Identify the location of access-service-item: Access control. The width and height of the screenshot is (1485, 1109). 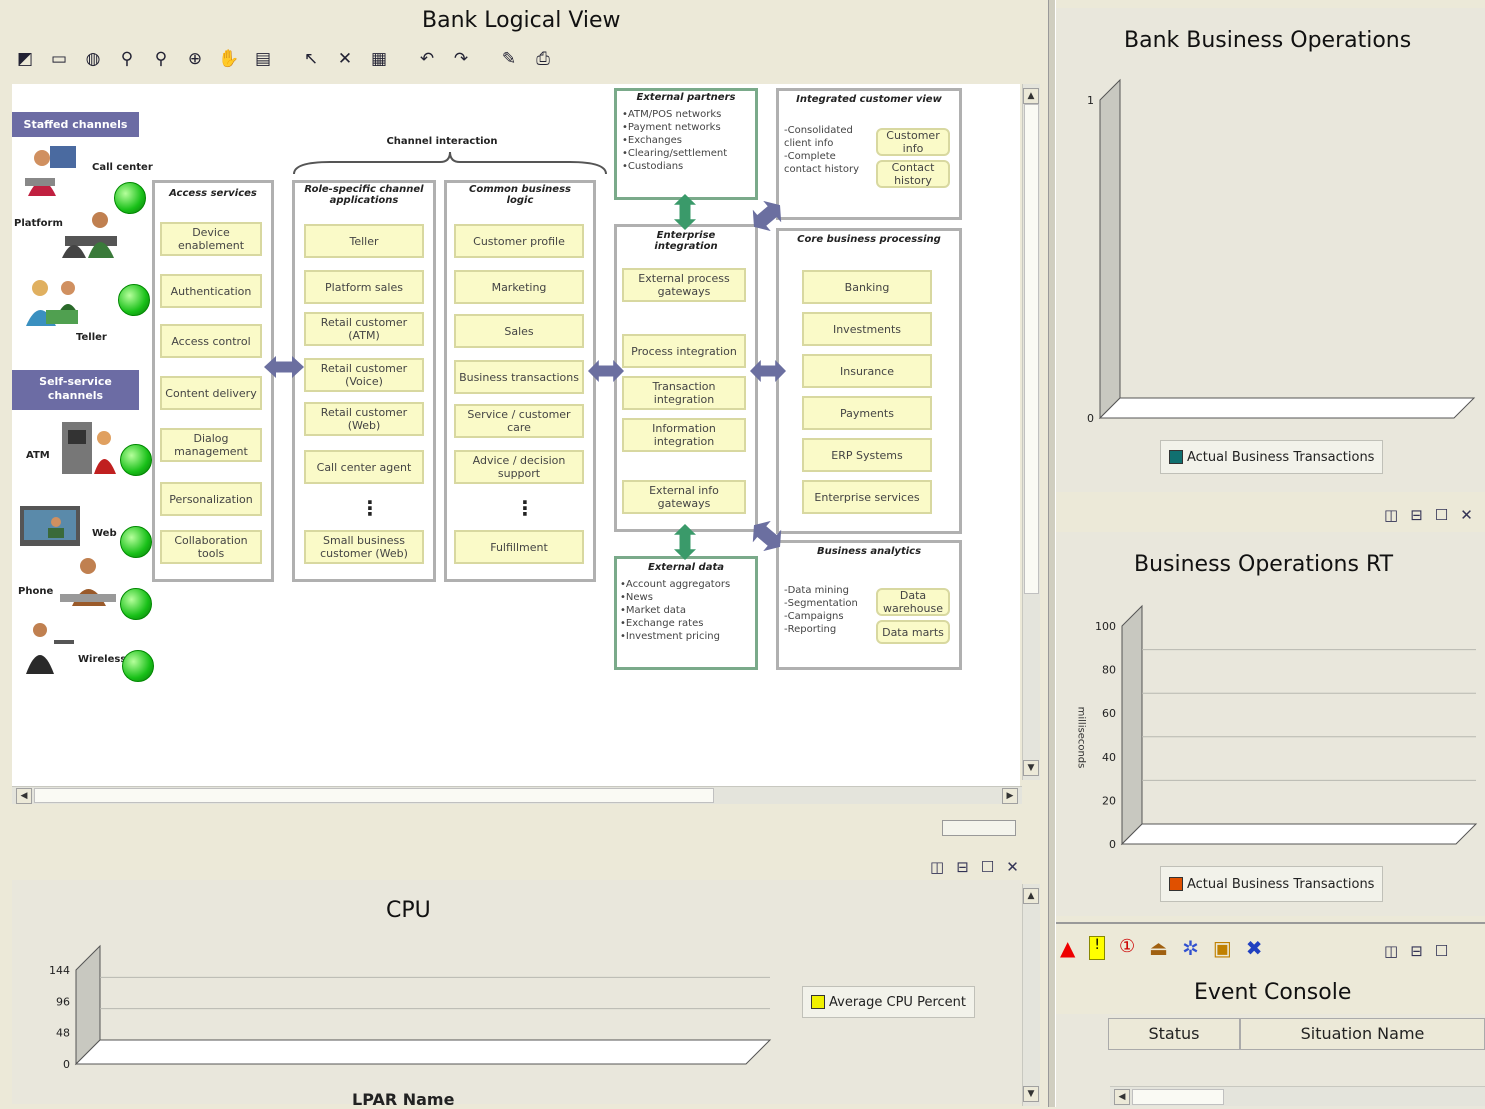
(211, 341).